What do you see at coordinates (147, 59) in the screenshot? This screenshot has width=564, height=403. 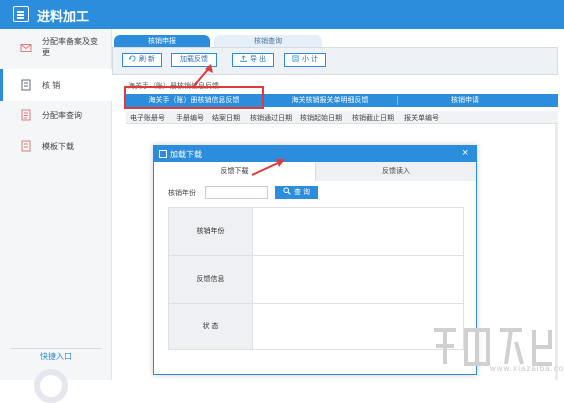 I see `refresh-label: 刷 新` at bounding box center [147, 59].